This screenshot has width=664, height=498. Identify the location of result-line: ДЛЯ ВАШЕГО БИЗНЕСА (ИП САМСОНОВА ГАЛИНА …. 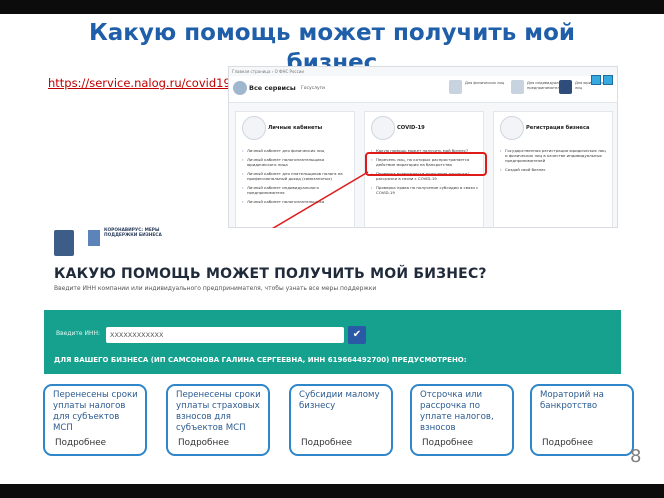
(260, 360).